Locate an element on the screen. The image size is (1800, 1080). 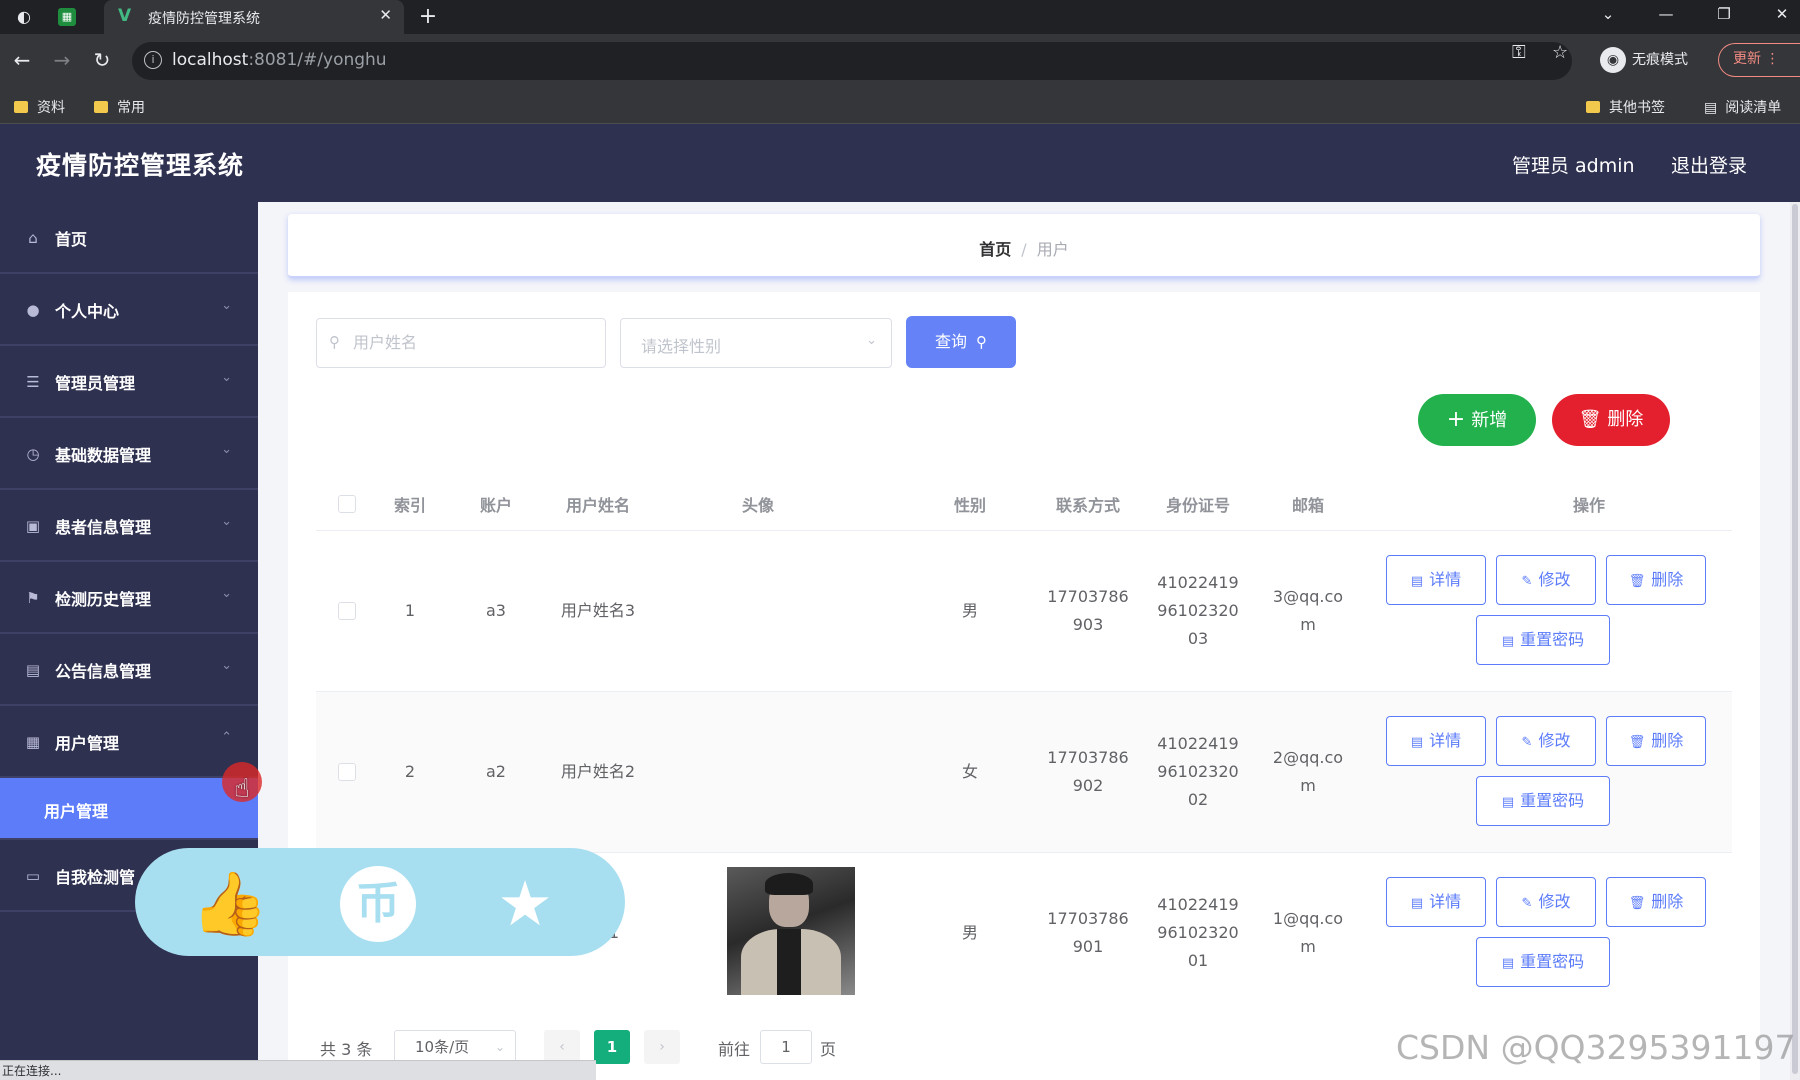
tab-search-icon: ⌄ is located at coordinates (1608, 14).